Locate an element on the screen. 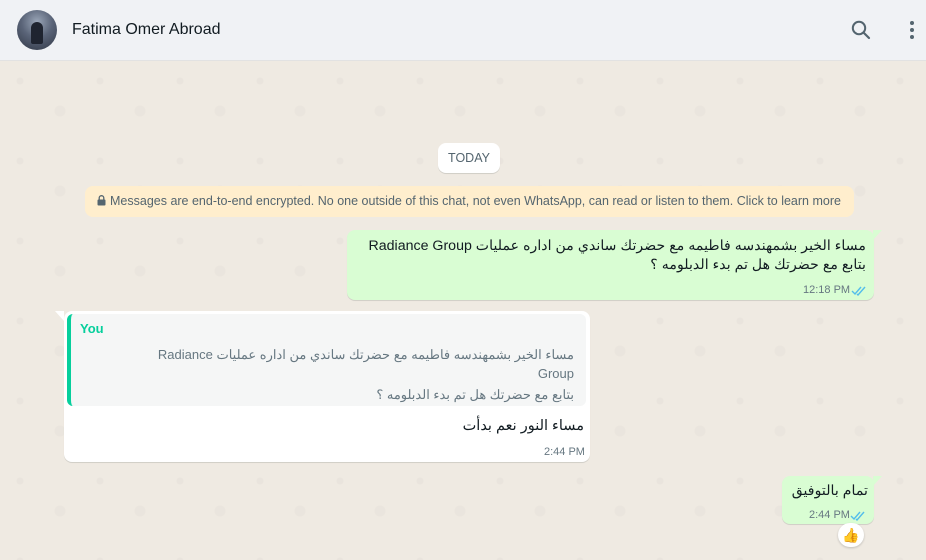  message-time: 12:18 PM is located at coordinates (827, 290).